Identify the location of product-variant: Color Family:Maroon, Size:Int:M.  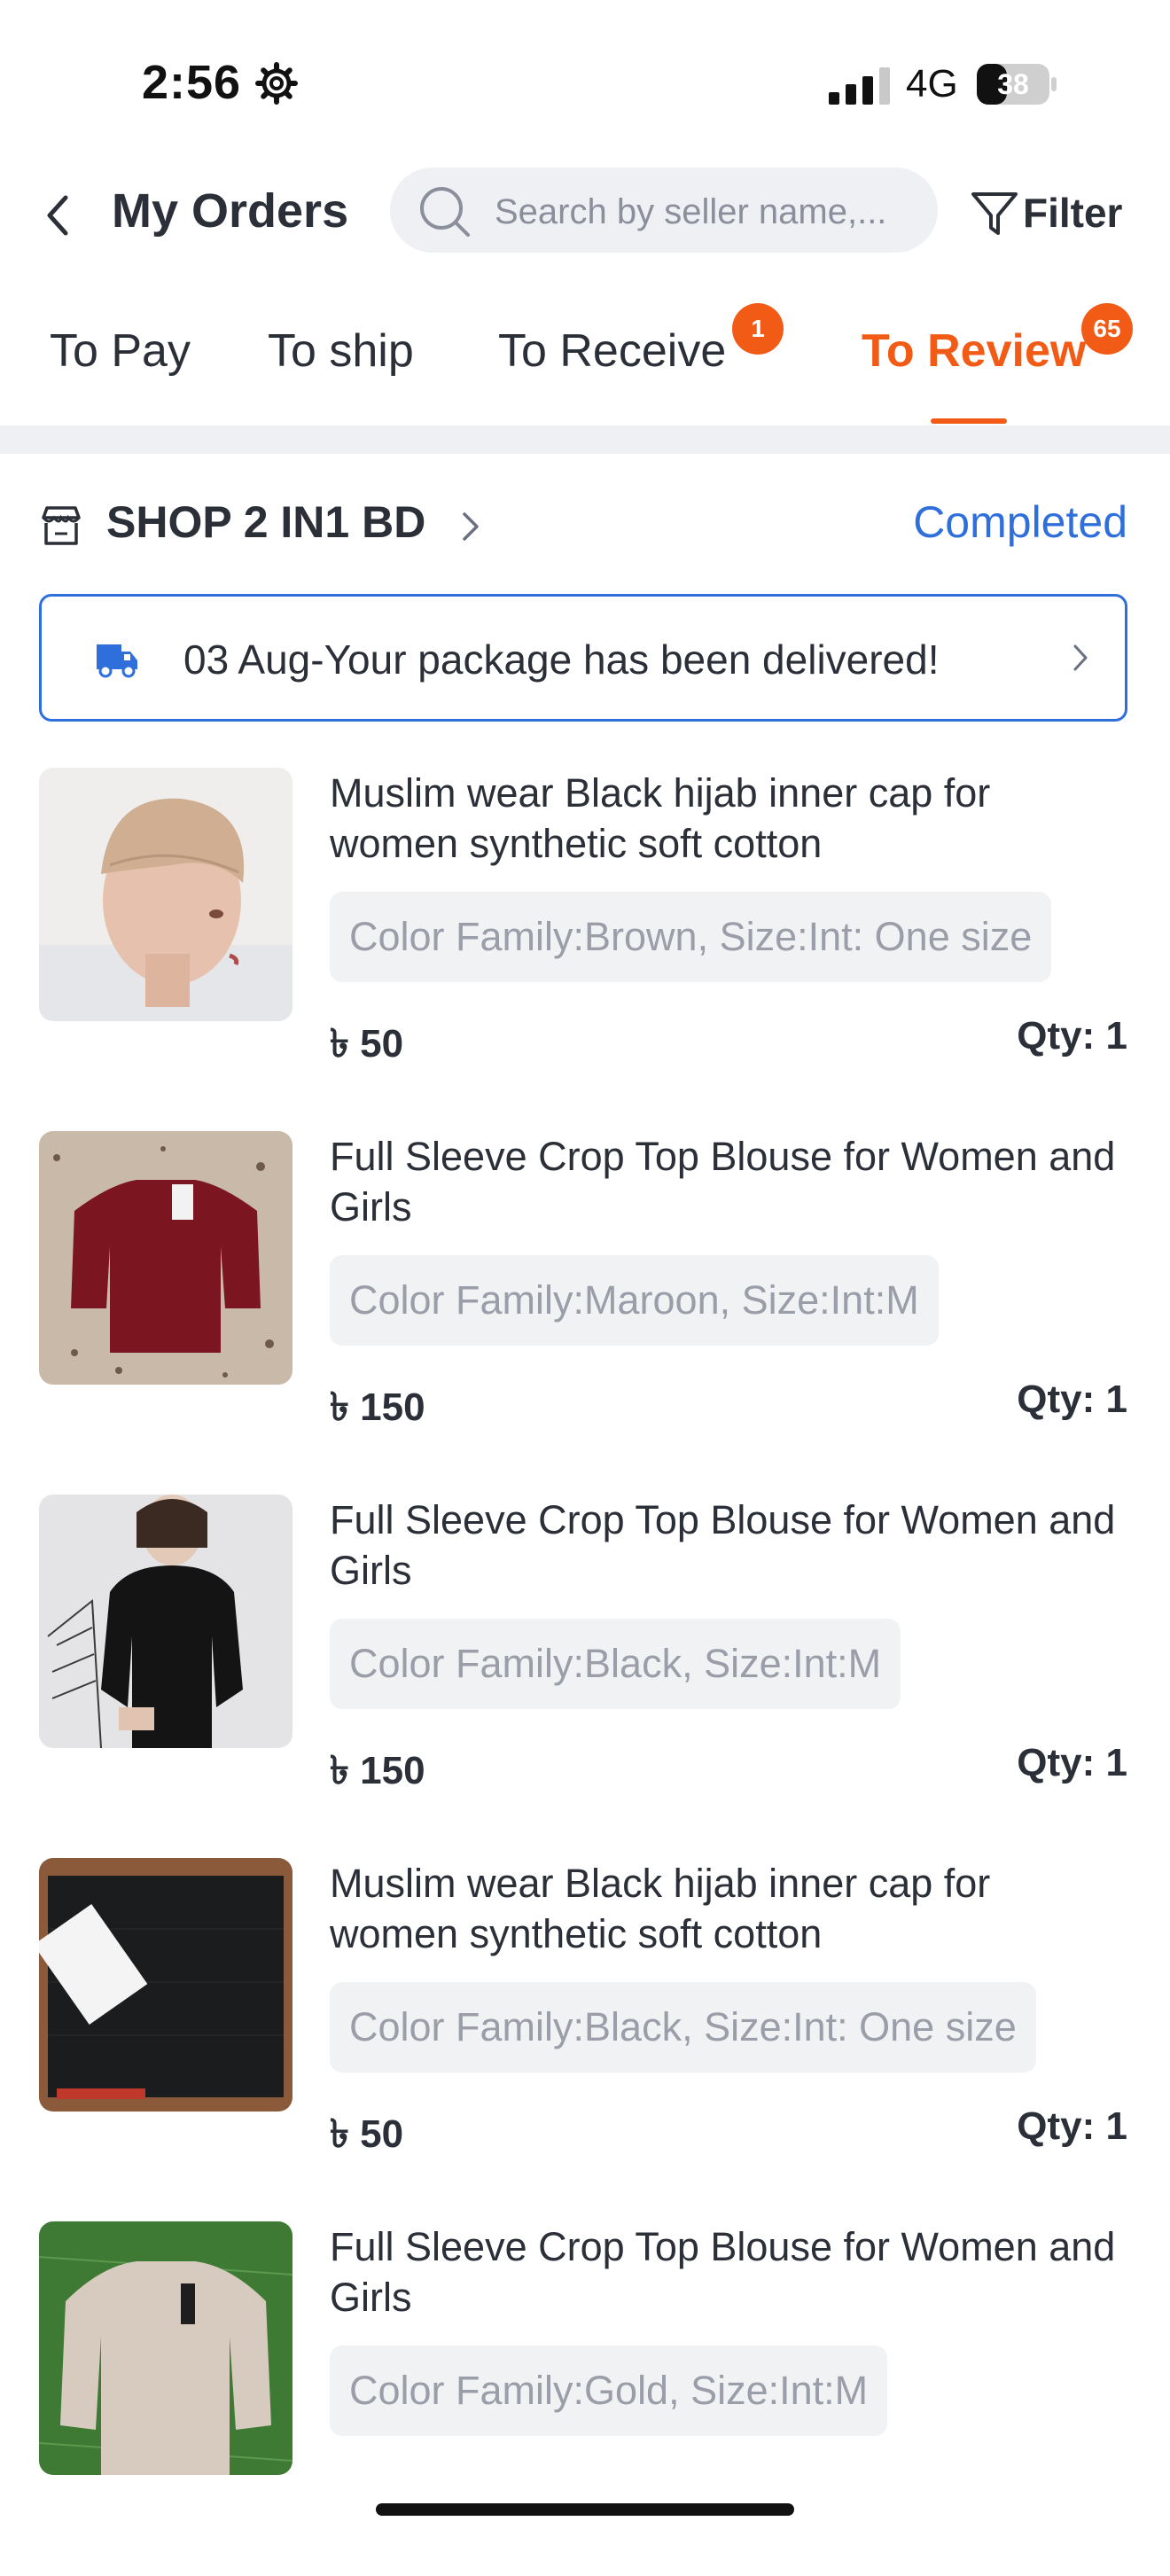
(634, 1300).